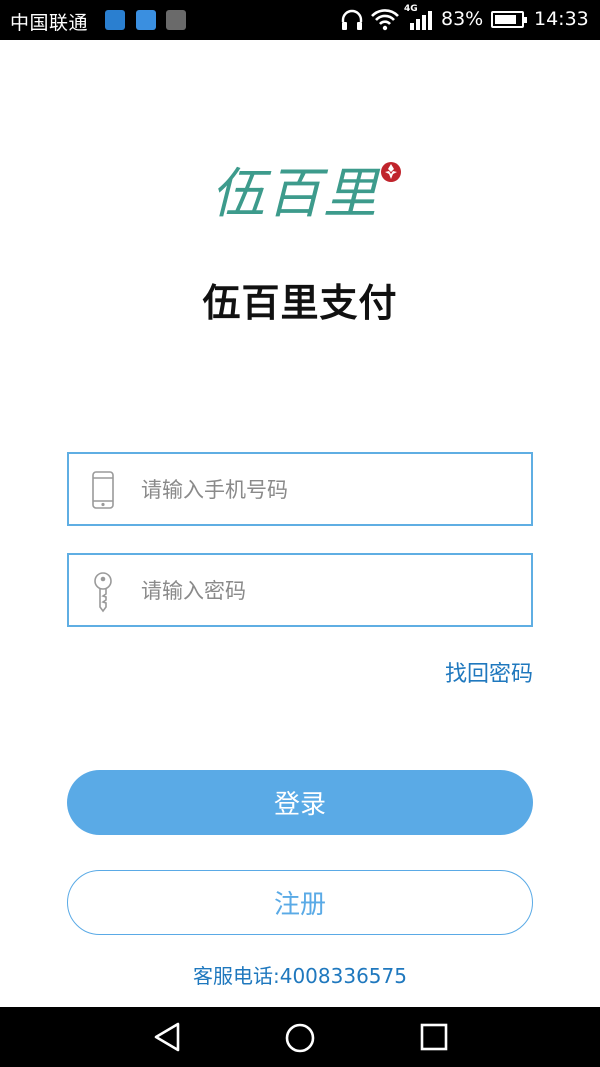 This screenshot has width=600, height=1067. I want to click on home-circle-icon, so click(300, 1040).